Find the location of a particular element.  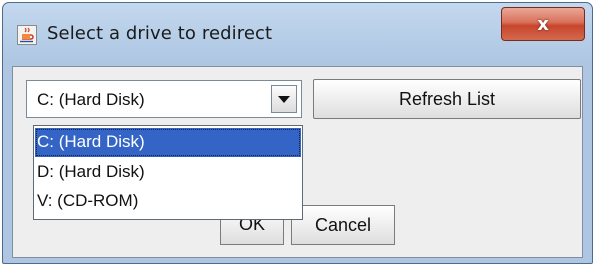

refresh-list-button: Refresh List is located at coordinates (447, 99).